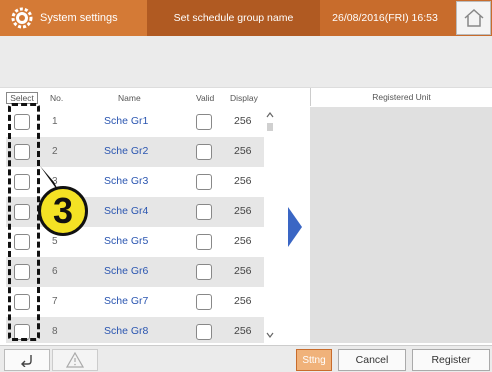 The width and height of the screenshot is (492, 372). I want to click on row-number: 7, so click(55, 301).